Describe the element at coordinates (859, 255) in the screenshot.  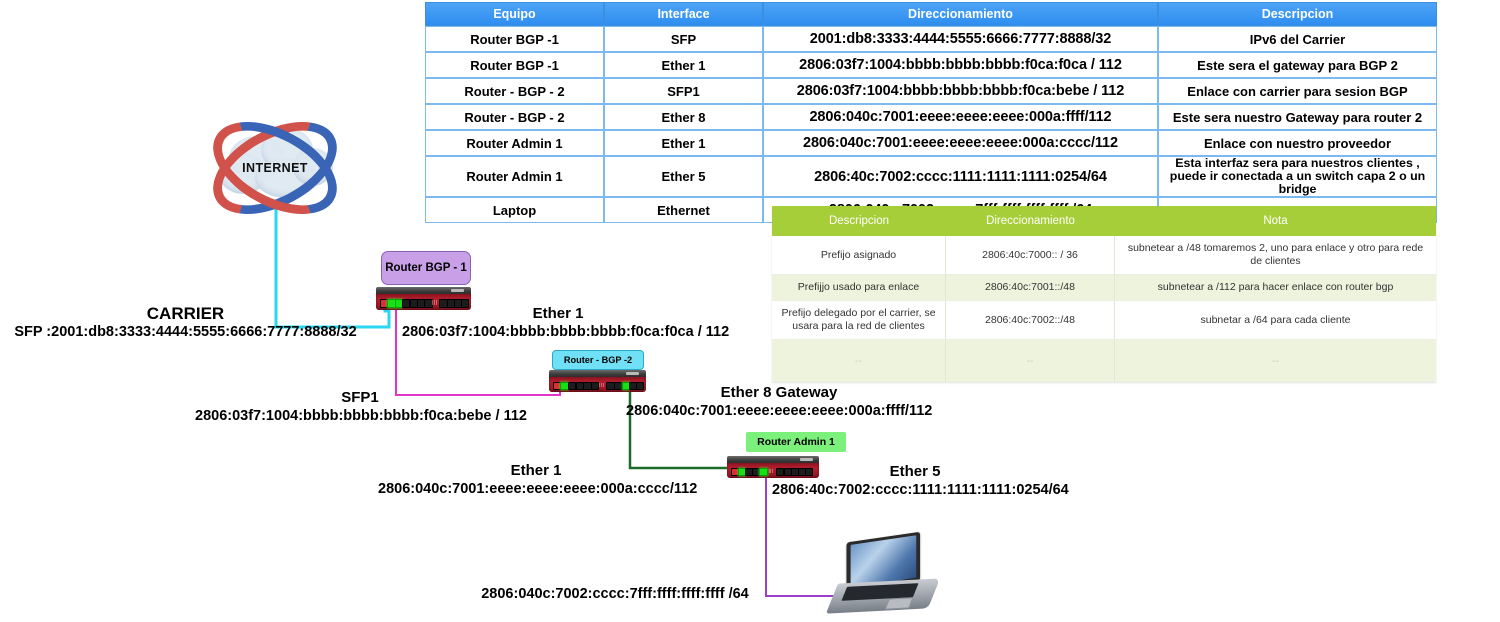
I see `cell-descripcion: Prefijo asignado` at that location.